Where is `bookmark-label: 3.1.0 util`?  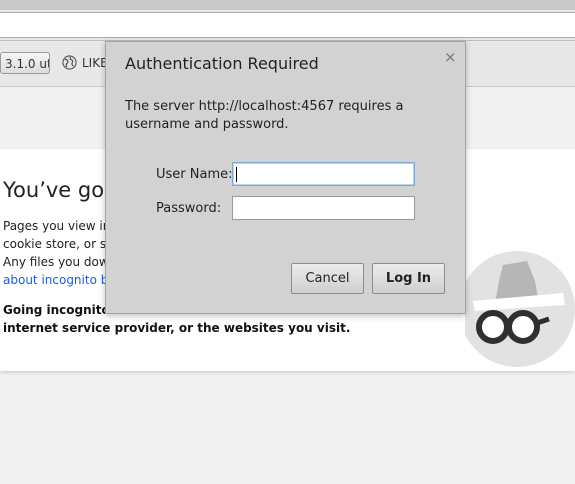
bookmark-label: 3.1.0 util is located at coordinates (27, 64).